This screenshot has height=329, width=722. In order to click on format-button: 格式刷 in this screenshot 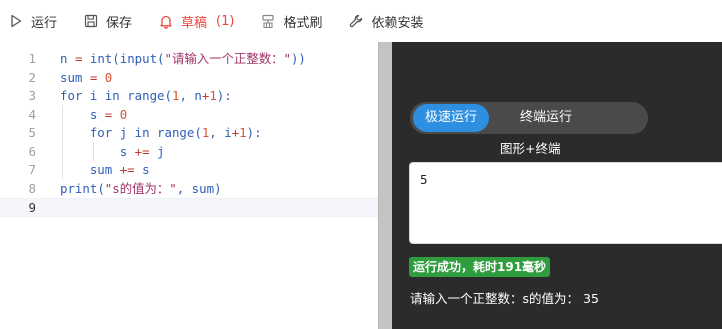, I will do `click(291, 21)`.